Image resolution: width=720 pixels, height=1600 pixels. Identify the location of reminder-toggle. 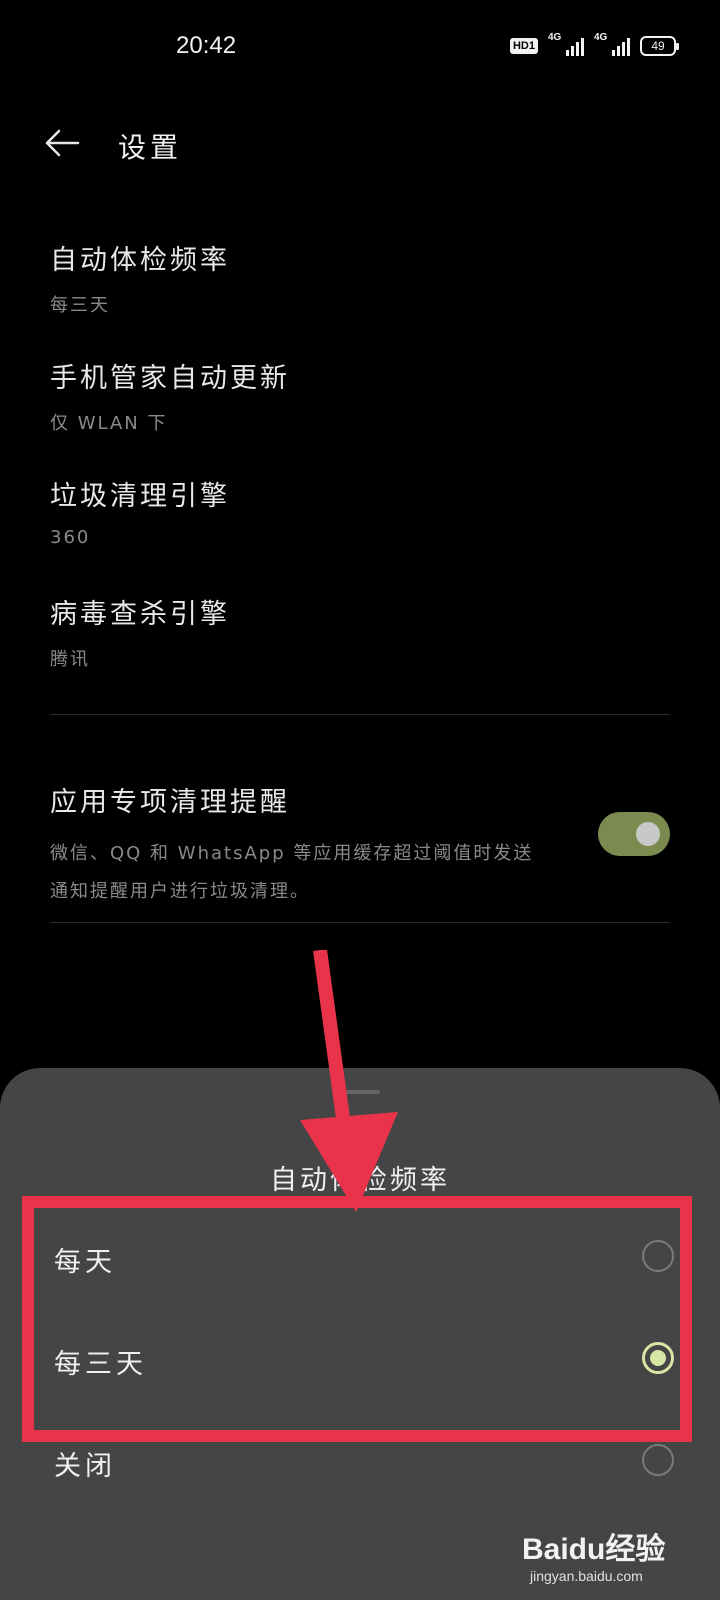
(634, 834).